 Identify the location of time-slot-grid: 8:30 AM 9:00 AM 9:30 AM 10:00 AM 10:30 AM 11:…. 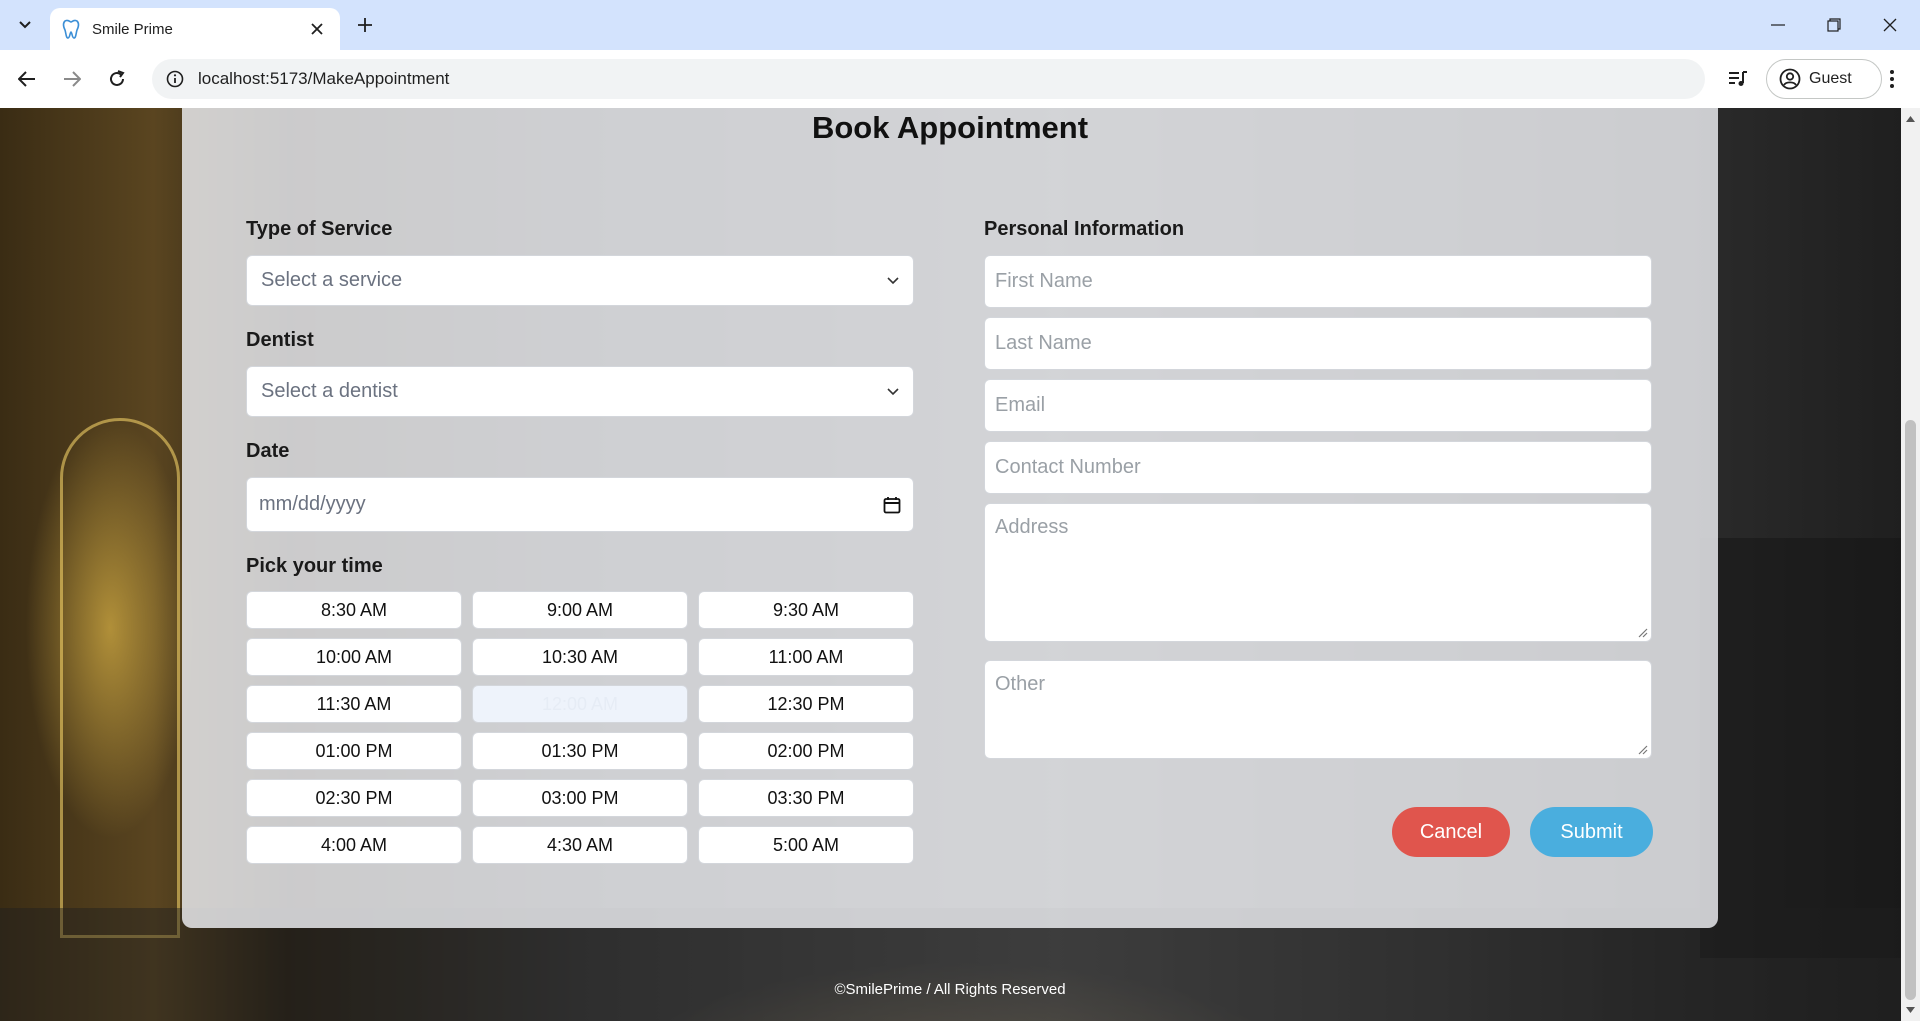
(582, 727).